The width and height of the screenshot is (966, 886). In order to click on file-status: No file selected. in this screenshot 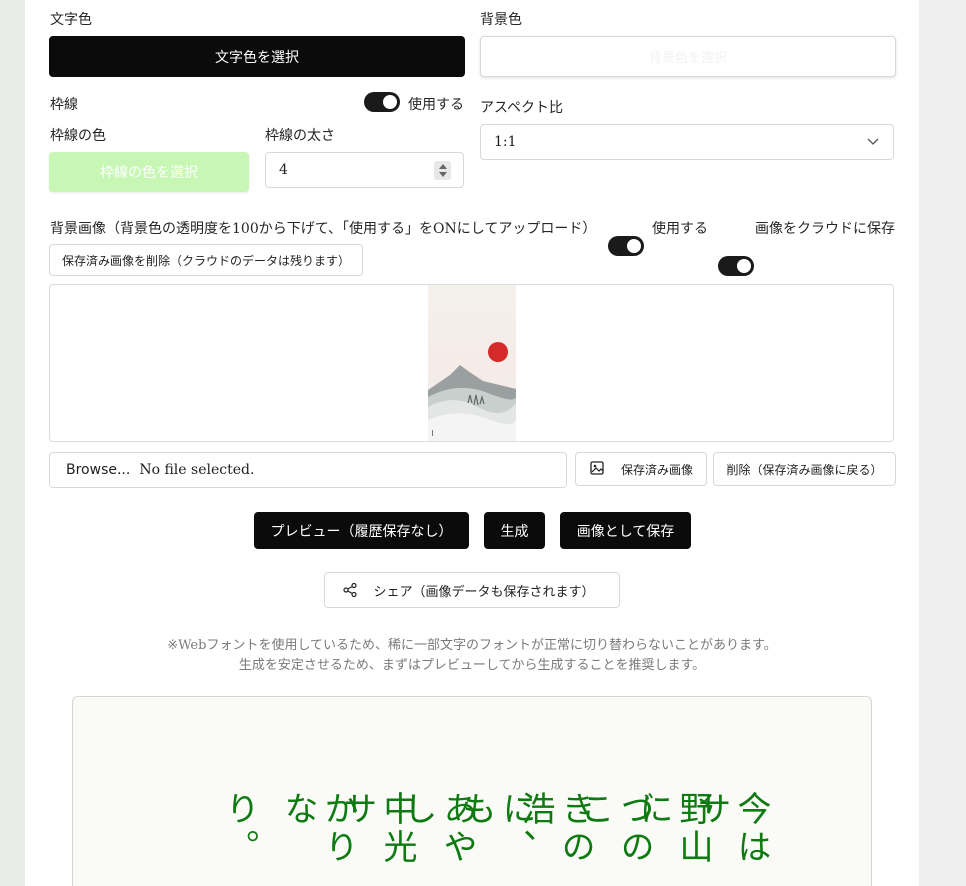, I will do `click(197, 470)`.